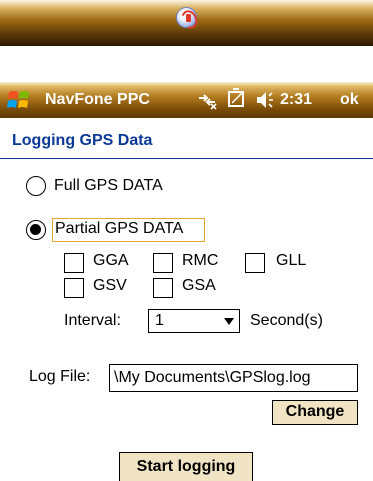  What do you see at coordinates (110, 285) in the screenshot?
I see `gsv-label: GSV` at bounding box center [110, 285].